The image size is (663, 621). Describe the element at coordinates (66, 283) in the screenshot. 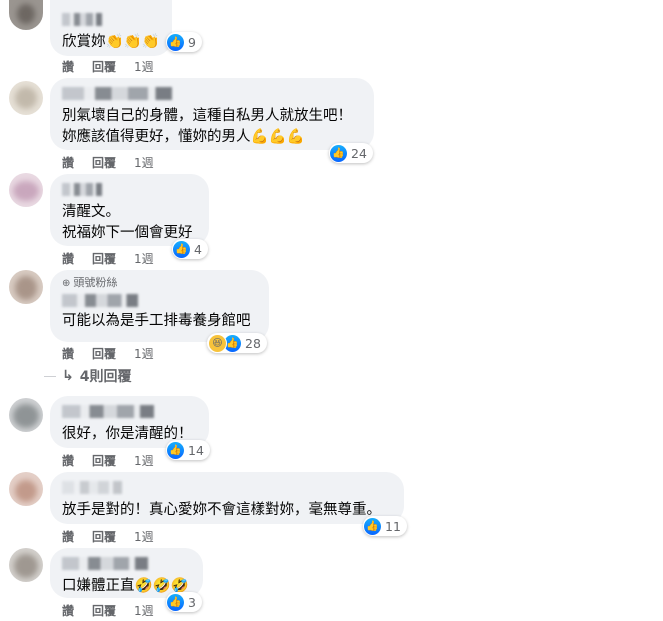

I see `globe-icon: ⊕` at that location.